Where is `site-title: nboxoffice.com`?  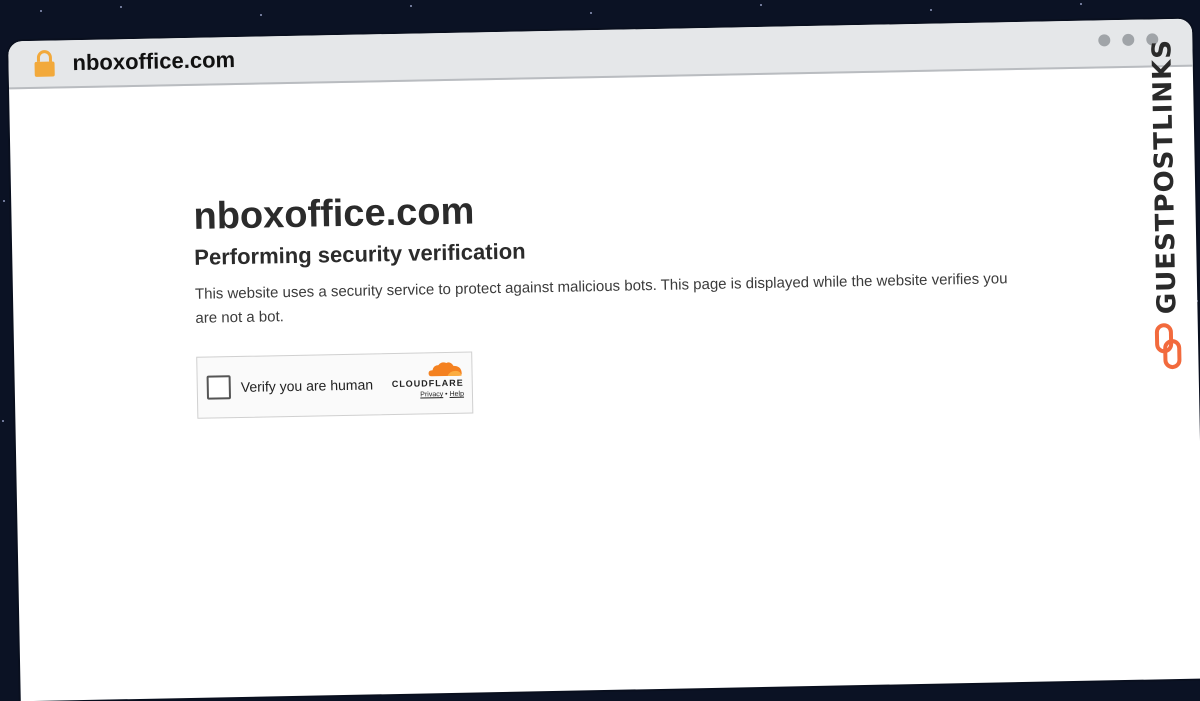
site-title: nboxoffice.com is located at coordinates (334, 214).